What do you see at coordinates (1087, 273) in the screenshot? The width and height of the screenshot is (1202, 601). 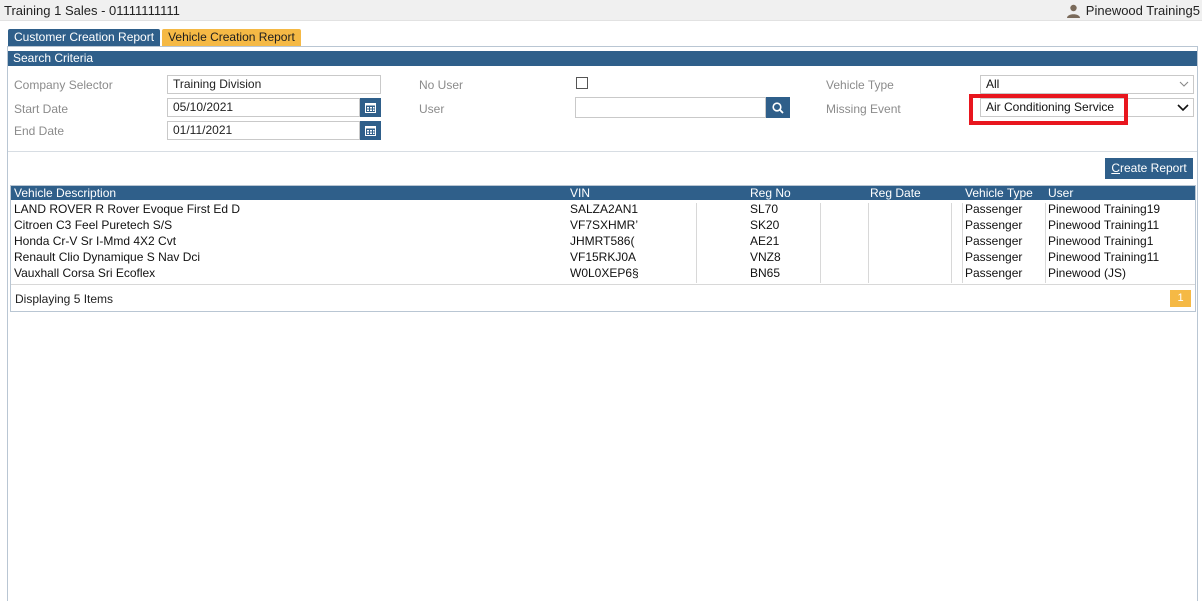 I see `cell-user: Pinewood (JS)` at bounding box center [1087, 273].